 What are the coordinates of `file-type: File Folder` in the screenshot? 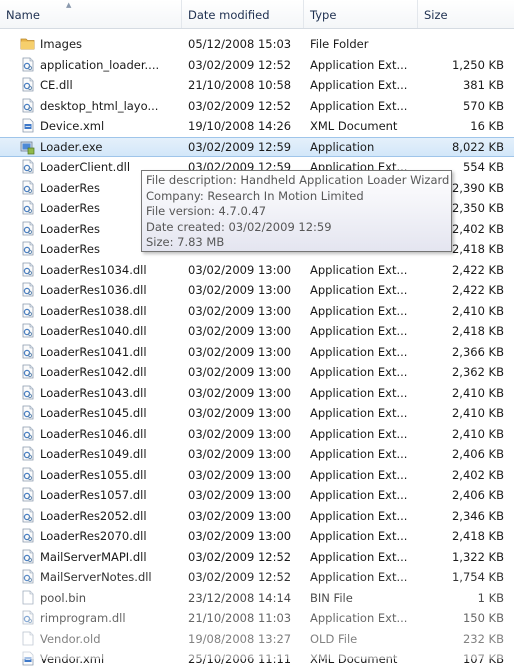 It's located at (339, 44).